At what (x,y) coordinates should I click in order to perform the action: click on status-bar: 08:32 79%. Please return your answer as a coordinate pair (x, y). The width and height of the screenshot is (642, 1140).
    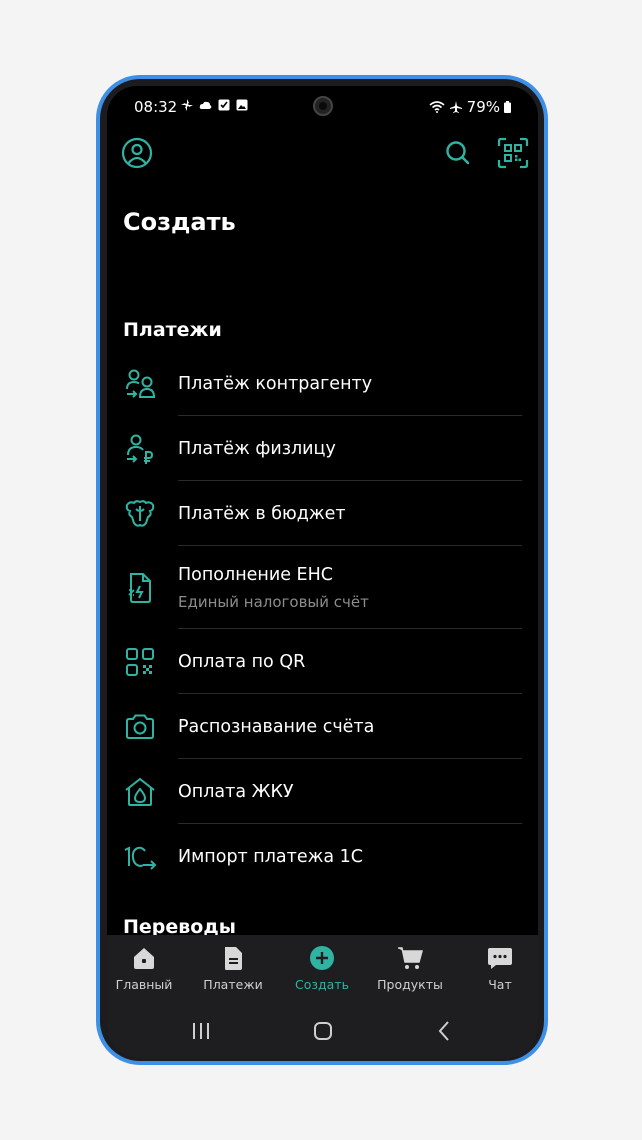
    Looking at the image, I should click on (322, 108).